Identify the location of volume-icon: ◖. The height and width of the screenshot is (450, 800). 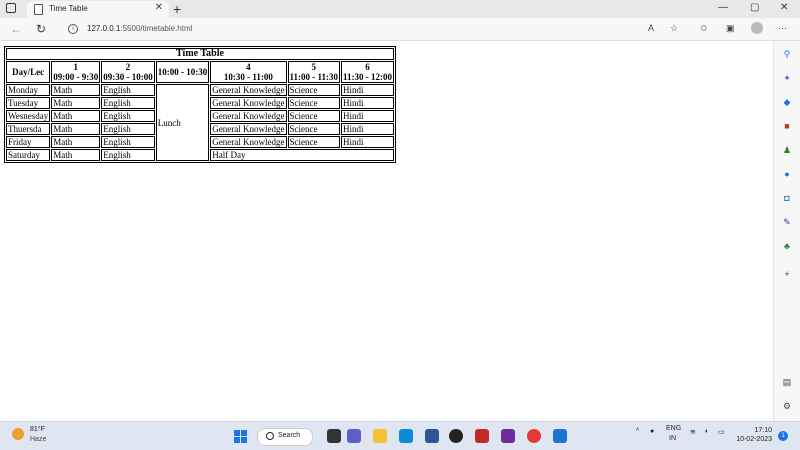
(706, 431).